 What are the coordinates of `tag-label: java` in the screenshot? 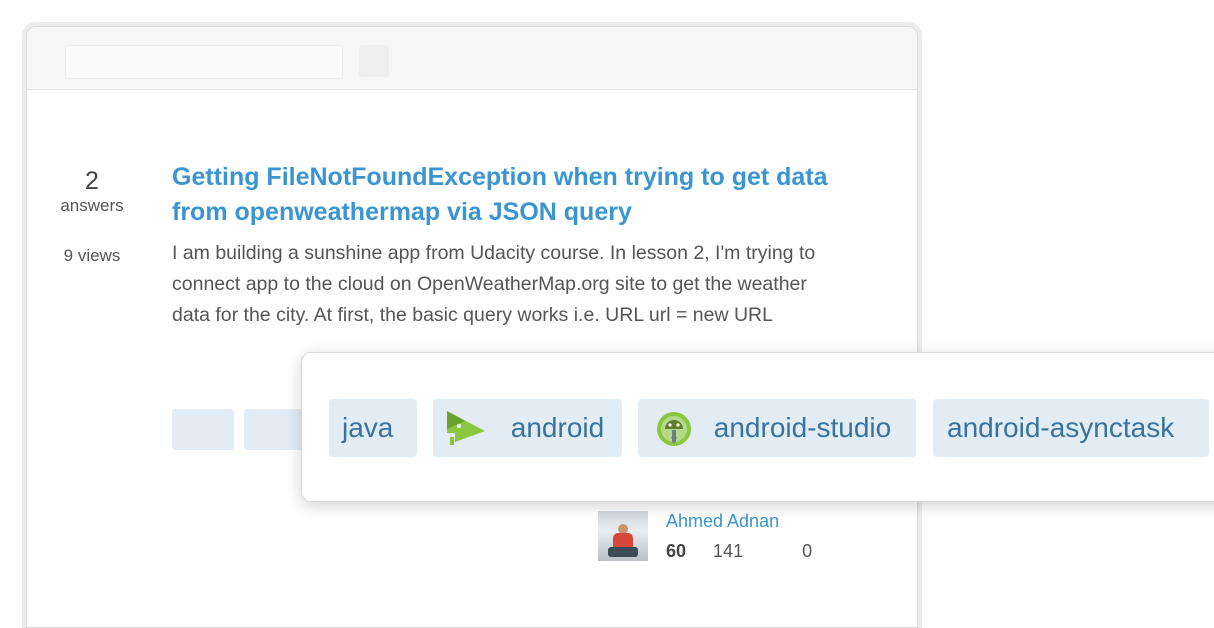 It's located at (368, 427).